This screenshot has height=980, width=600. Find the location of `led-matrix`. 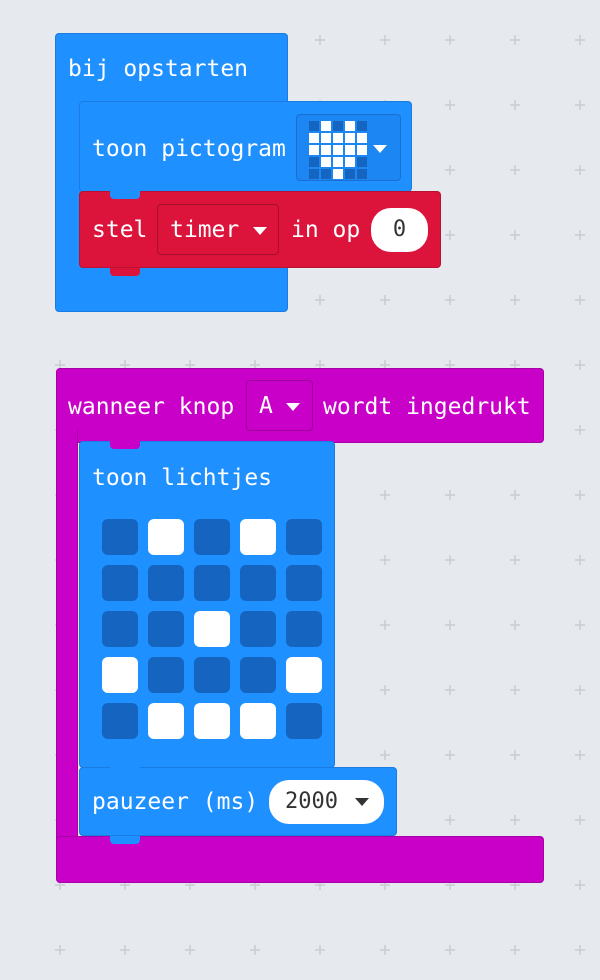

led-matrix is located at coordinates (212, 629).